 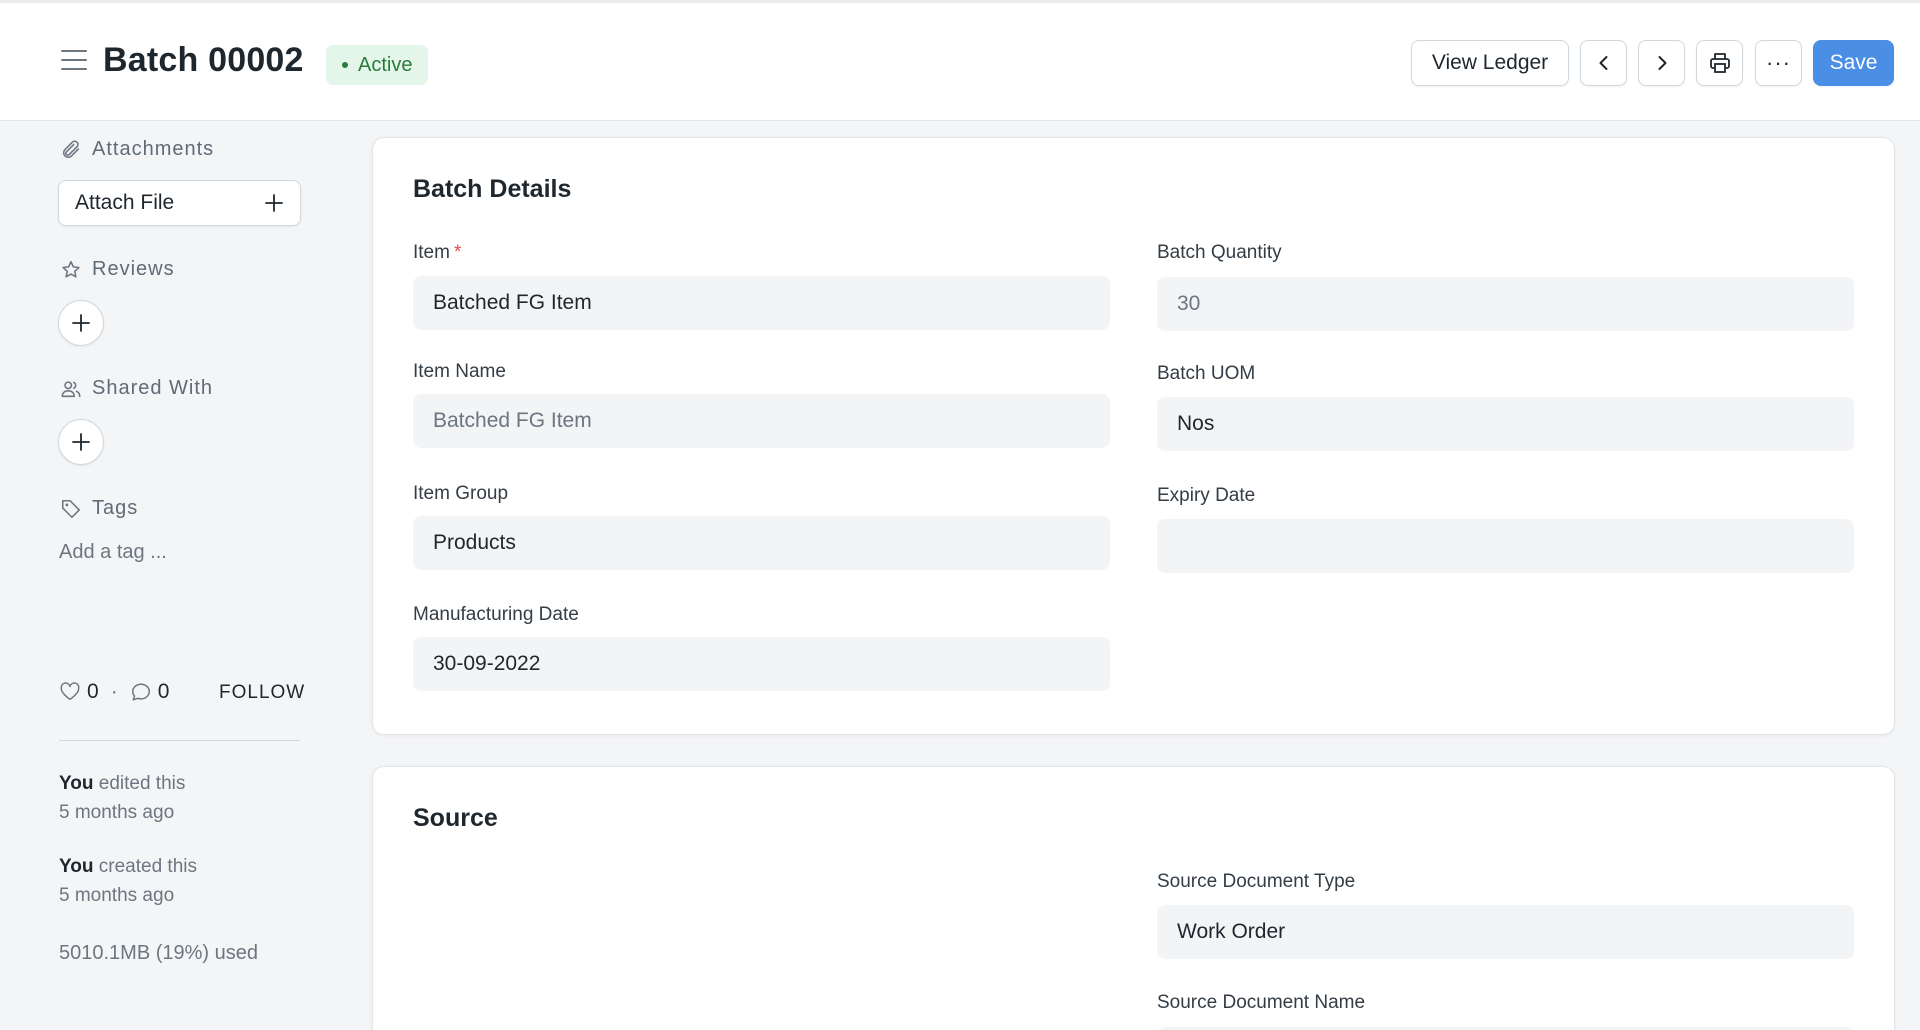 What do you see at coordinates (133, 269) in the screenshot?
I see `reviews-label: Reviews` at bounding box center [133, 269].